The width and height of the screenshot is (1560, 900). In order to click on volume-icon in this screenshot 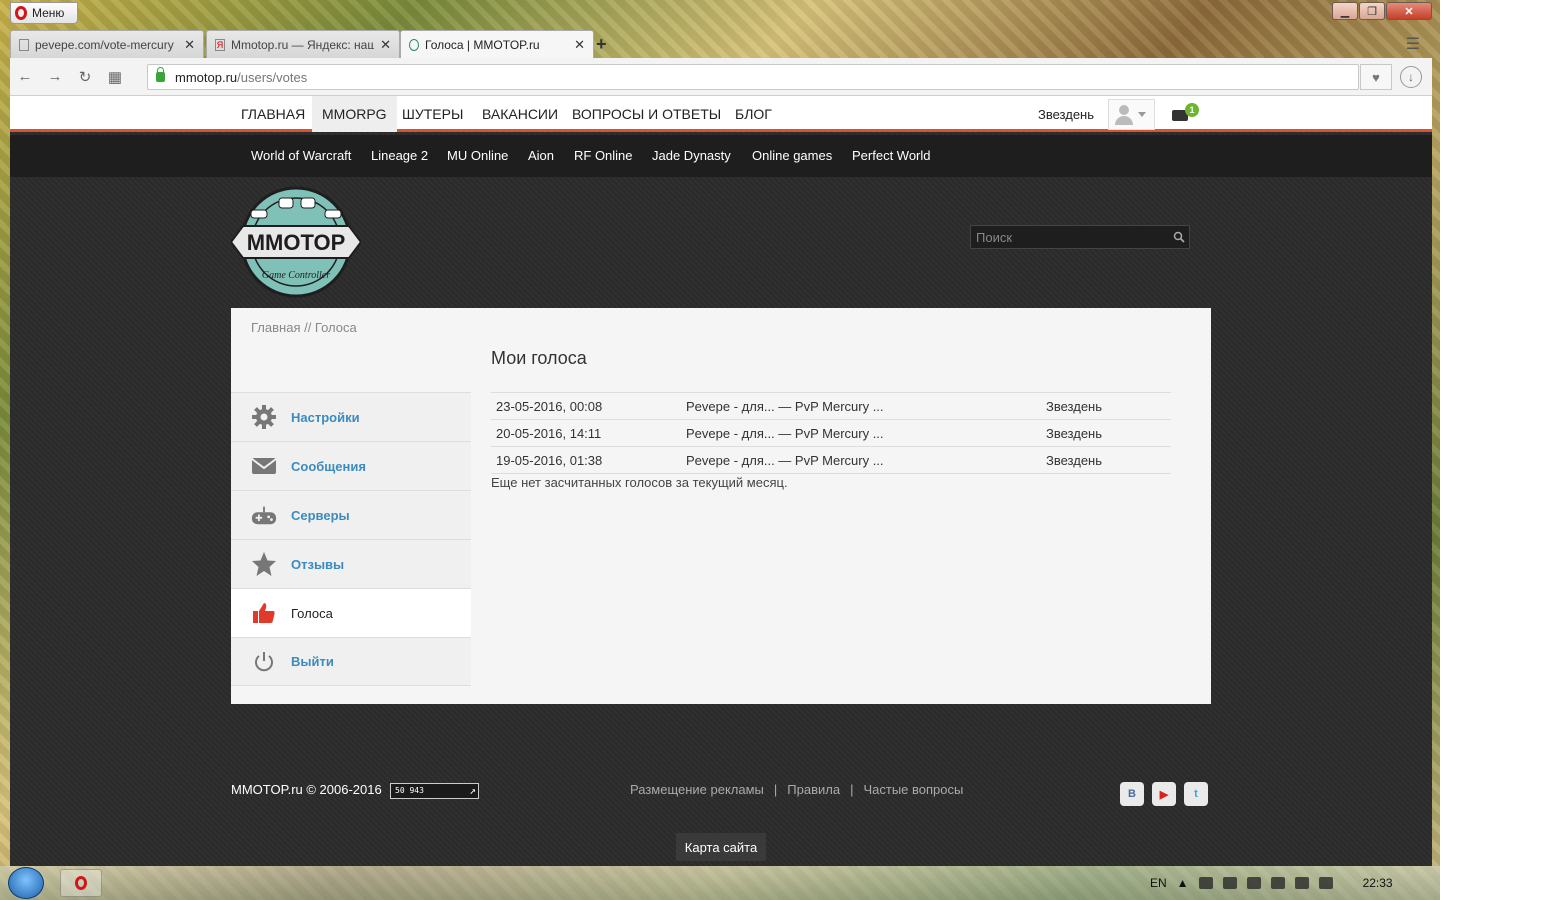, I will do `click(1325, 883)`.